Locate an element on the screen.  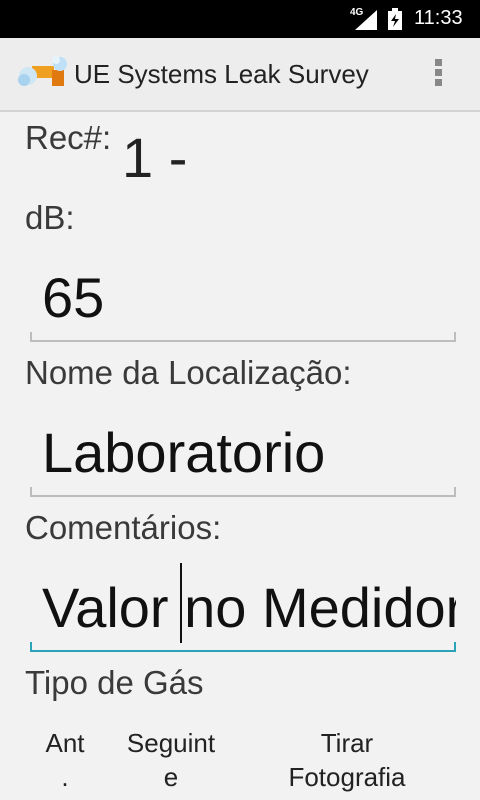
previous-label-line2: . is located at coordinates (65, 777).